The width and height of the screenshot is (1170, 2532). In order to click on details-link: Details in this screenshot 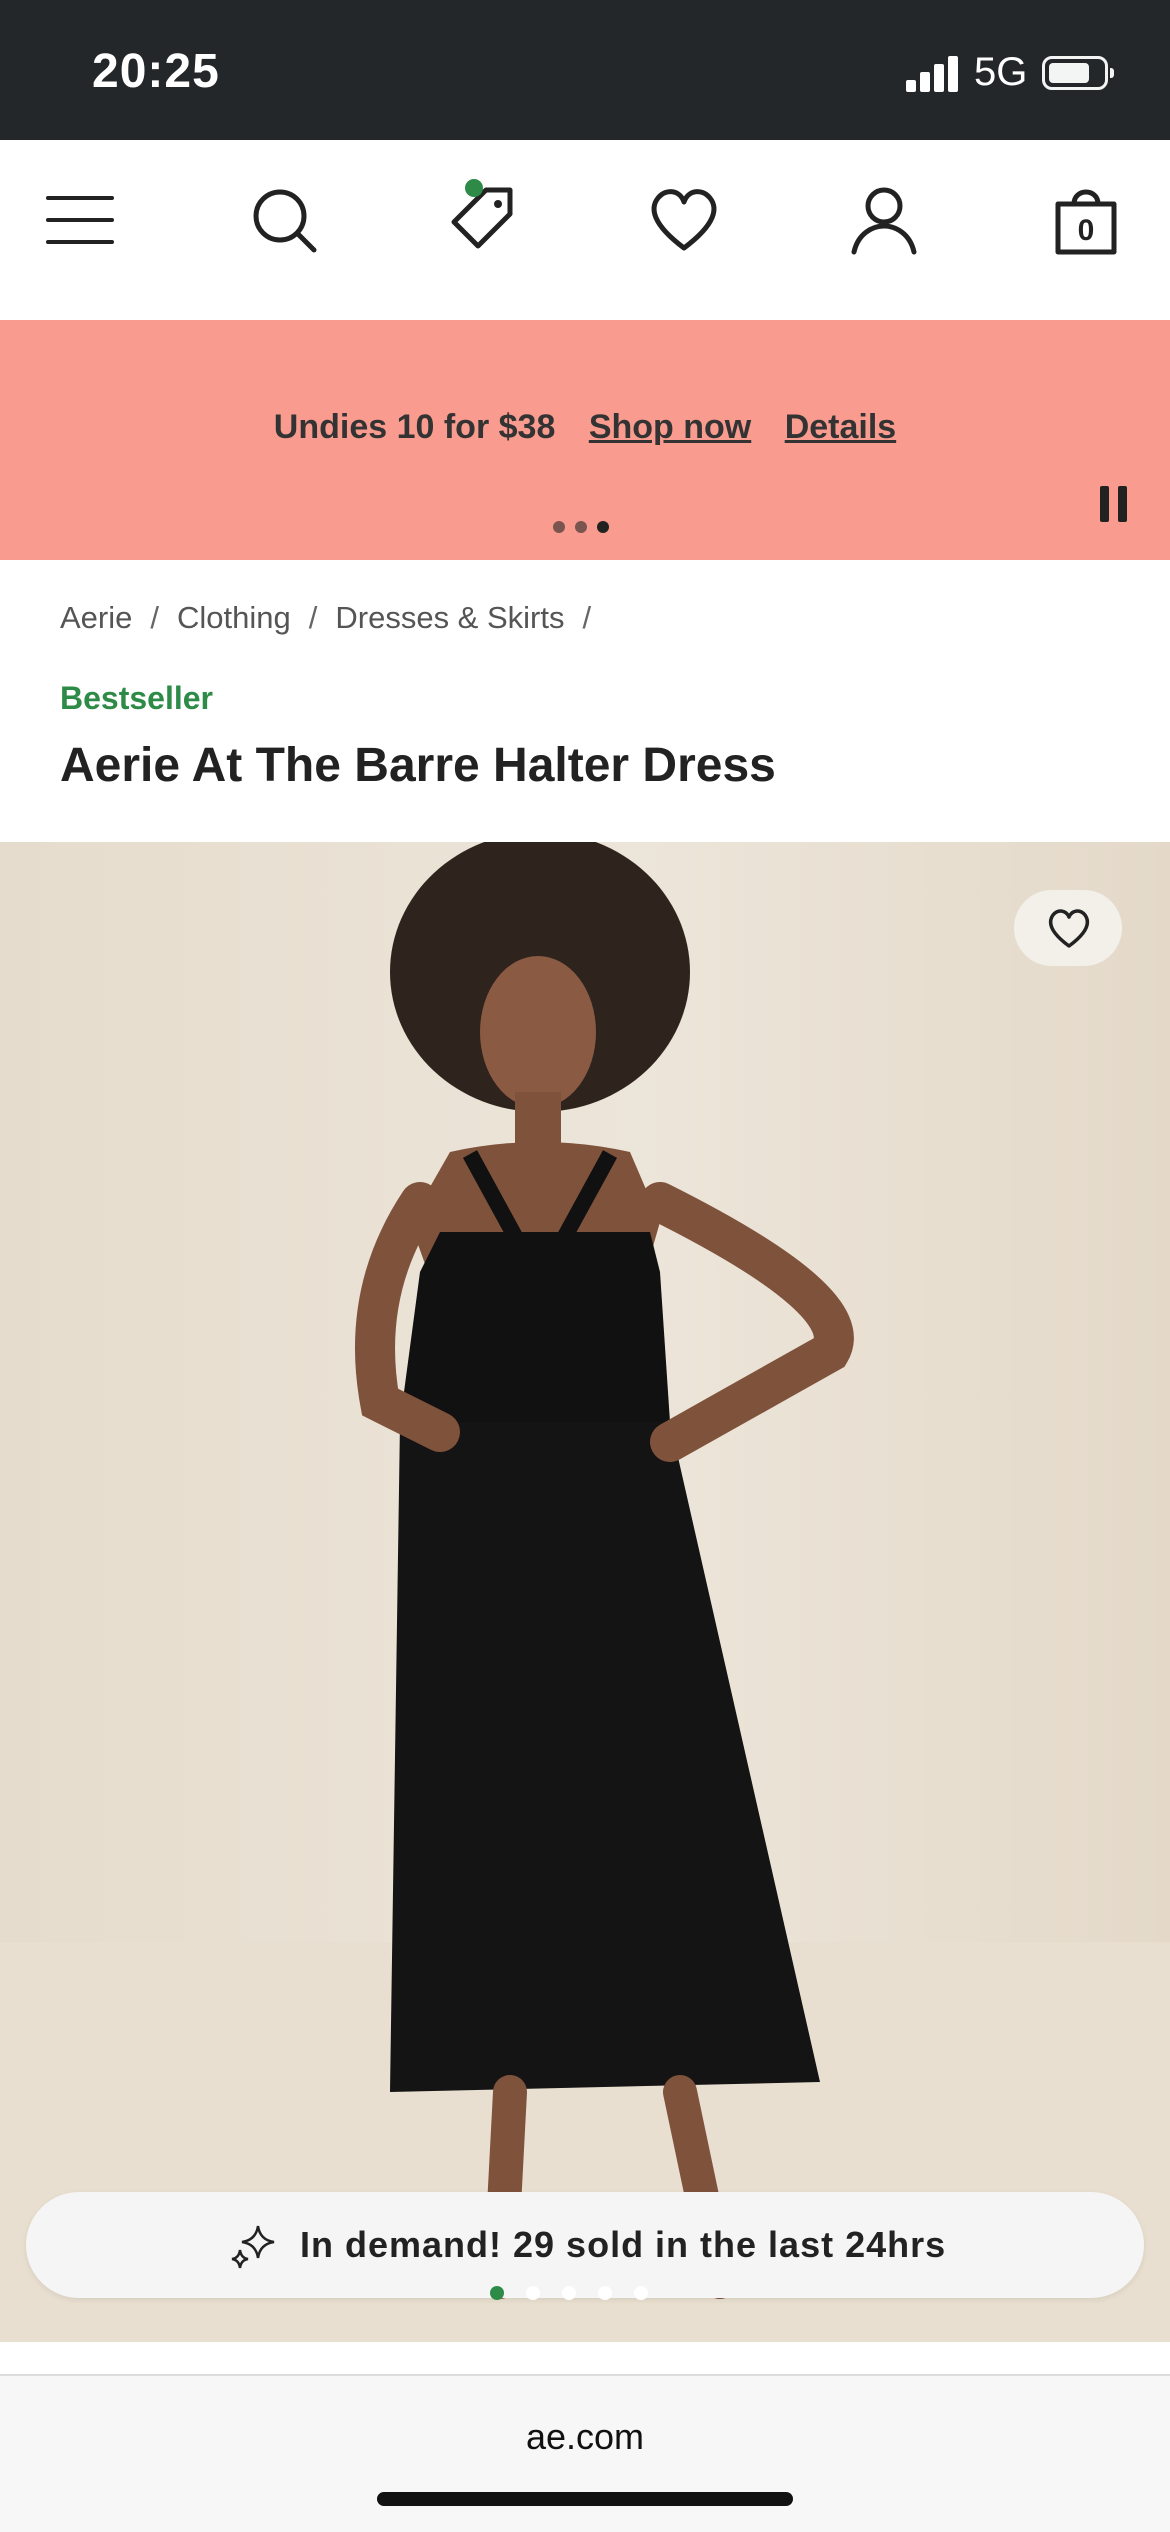, I will do `click(841, 427)`.